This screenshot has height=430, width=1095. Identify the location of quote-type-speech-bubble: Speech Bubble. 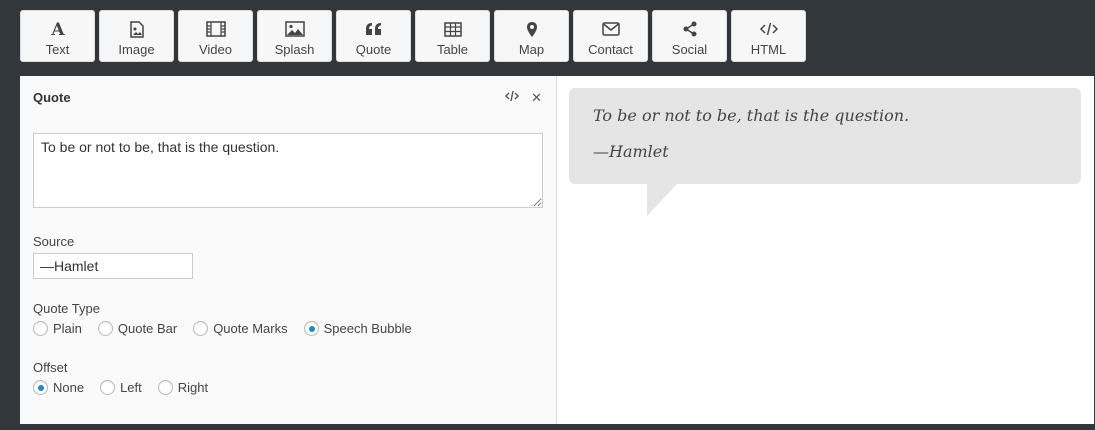
(357, 328).